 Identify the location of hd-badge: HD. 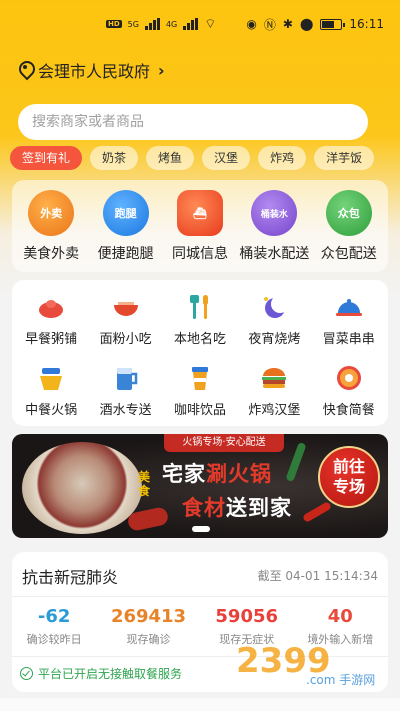
(114, 24).